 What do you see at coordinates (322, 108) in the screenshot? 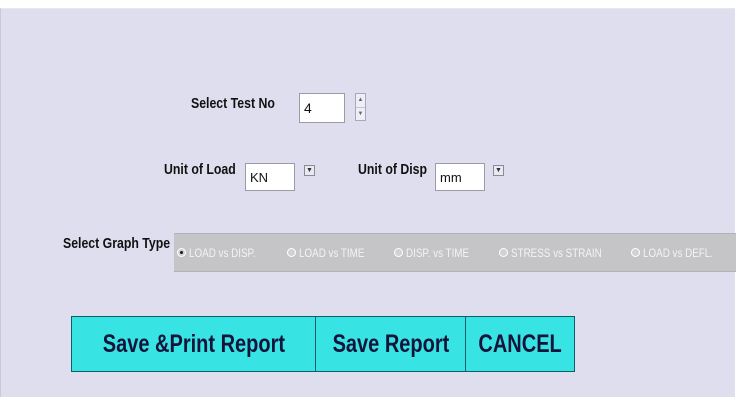
I see `test-no-field: 4` at bounding box center [322, 108].